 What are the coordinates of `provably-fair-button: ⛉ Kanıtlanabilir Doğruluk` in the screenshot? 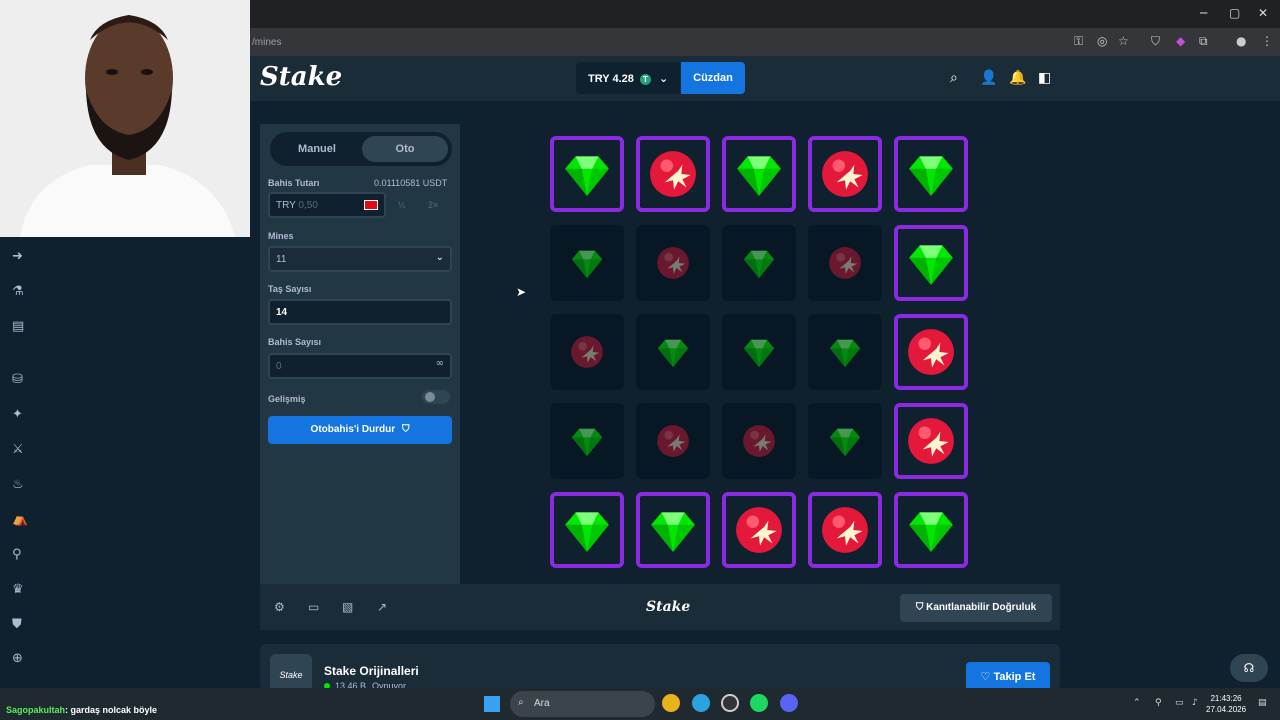 It's located at (976, 608).